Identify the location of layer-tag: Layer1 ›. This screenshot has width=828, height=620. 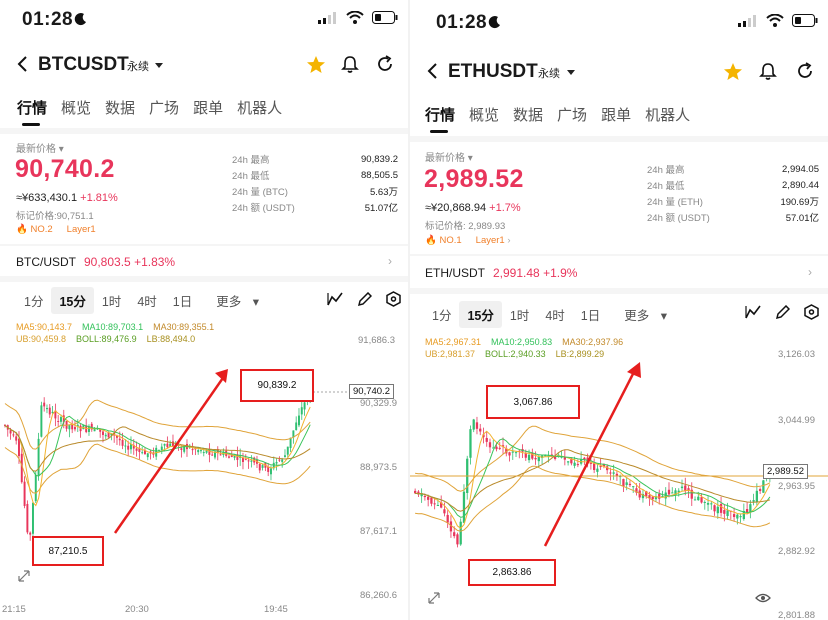
(493, 240).